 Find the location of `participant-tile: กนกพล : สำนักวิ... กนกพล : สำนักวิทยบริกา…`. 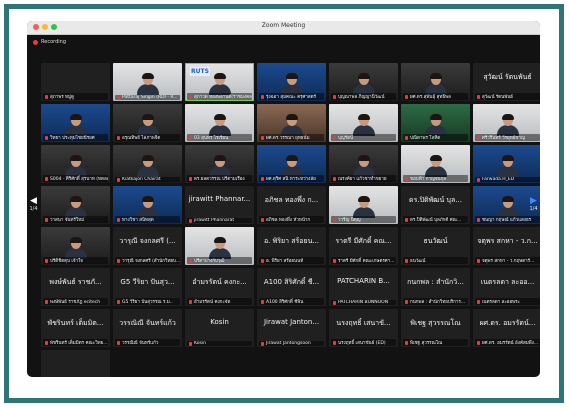

participant-tile: กนกพล : สำนักวิ... กนกพล : สำนักวิทยบริกา… is located at coordinates (435, 287).